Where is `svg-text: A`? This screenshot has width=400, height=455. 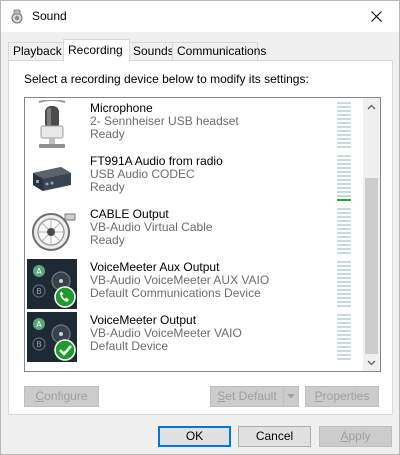 svg-text: A is located at coordinates (39, 271).